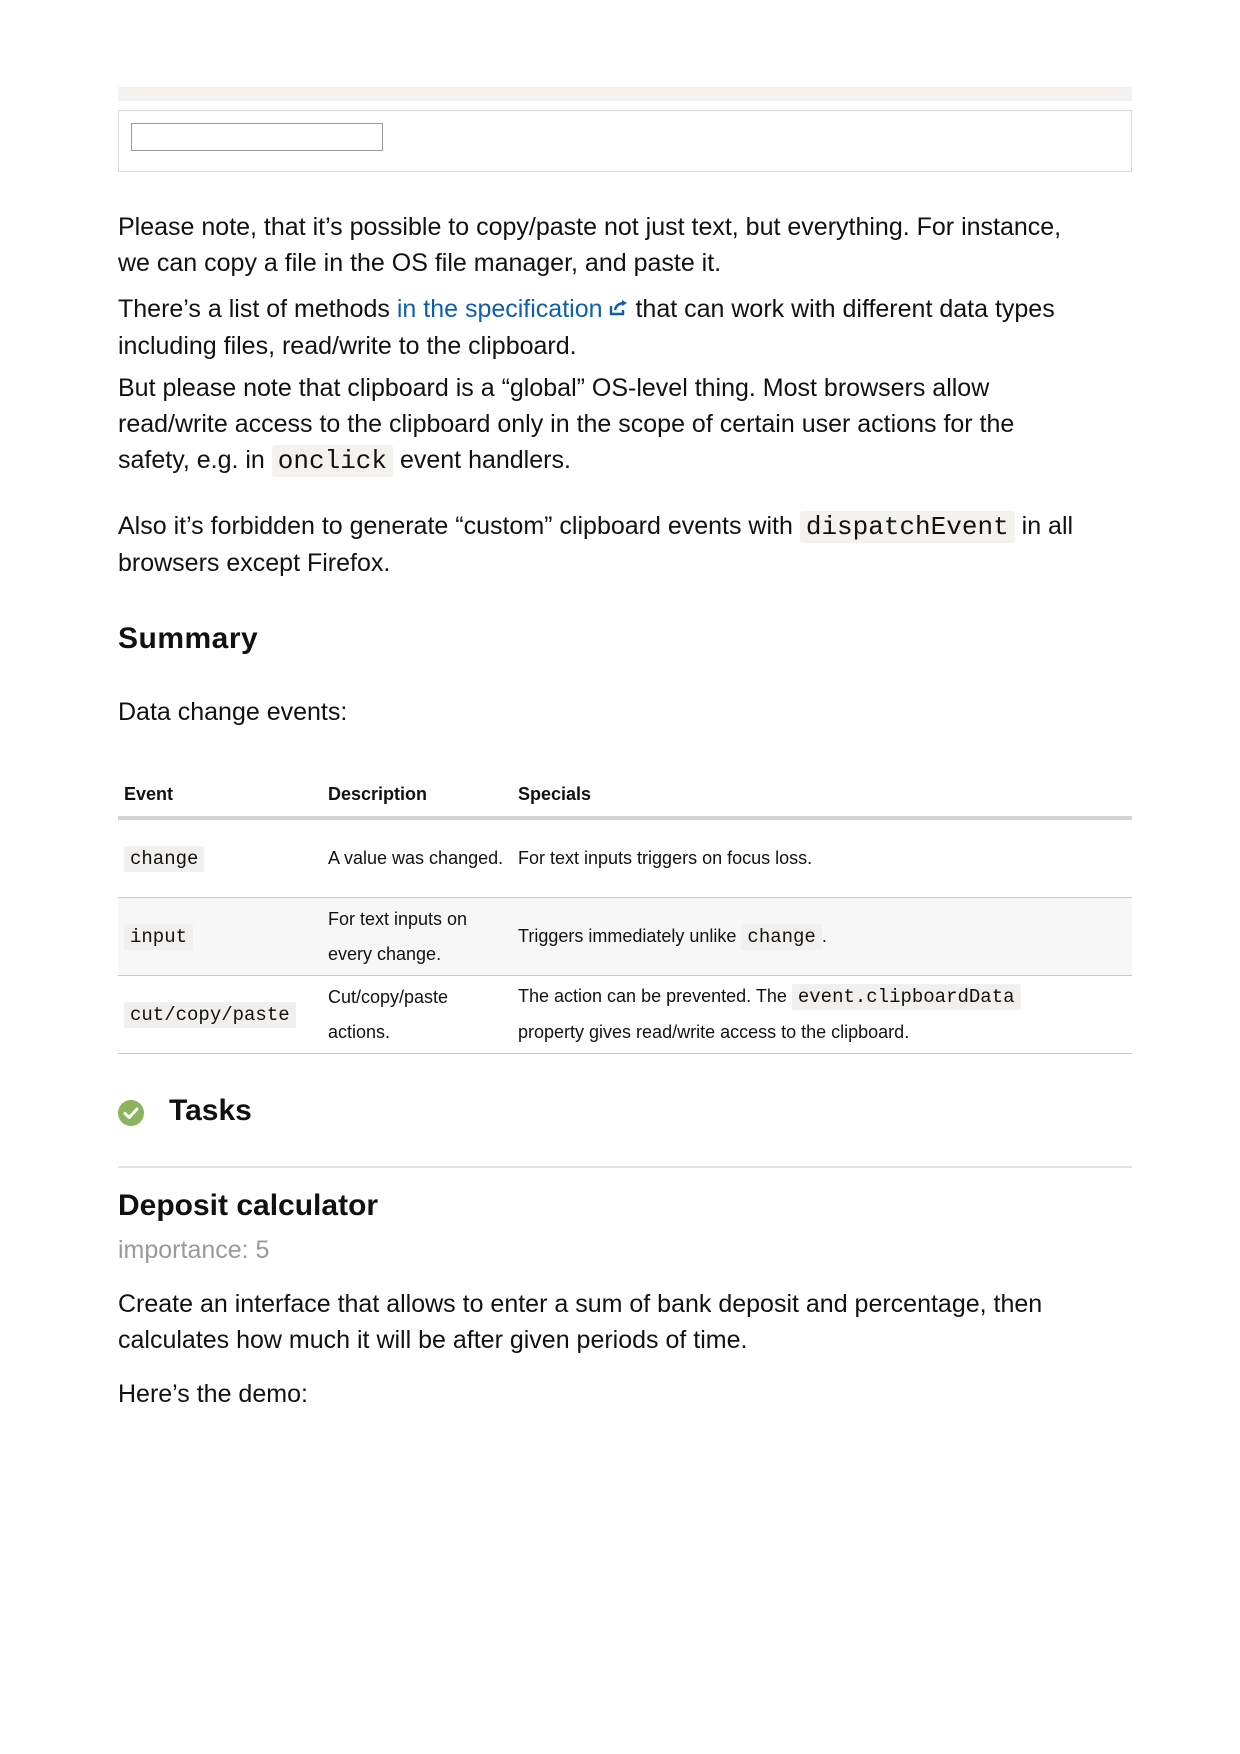 The height and width of the screenshot is (1754, 1240). I want to click on check-circle-icon, so click(131, 1113).